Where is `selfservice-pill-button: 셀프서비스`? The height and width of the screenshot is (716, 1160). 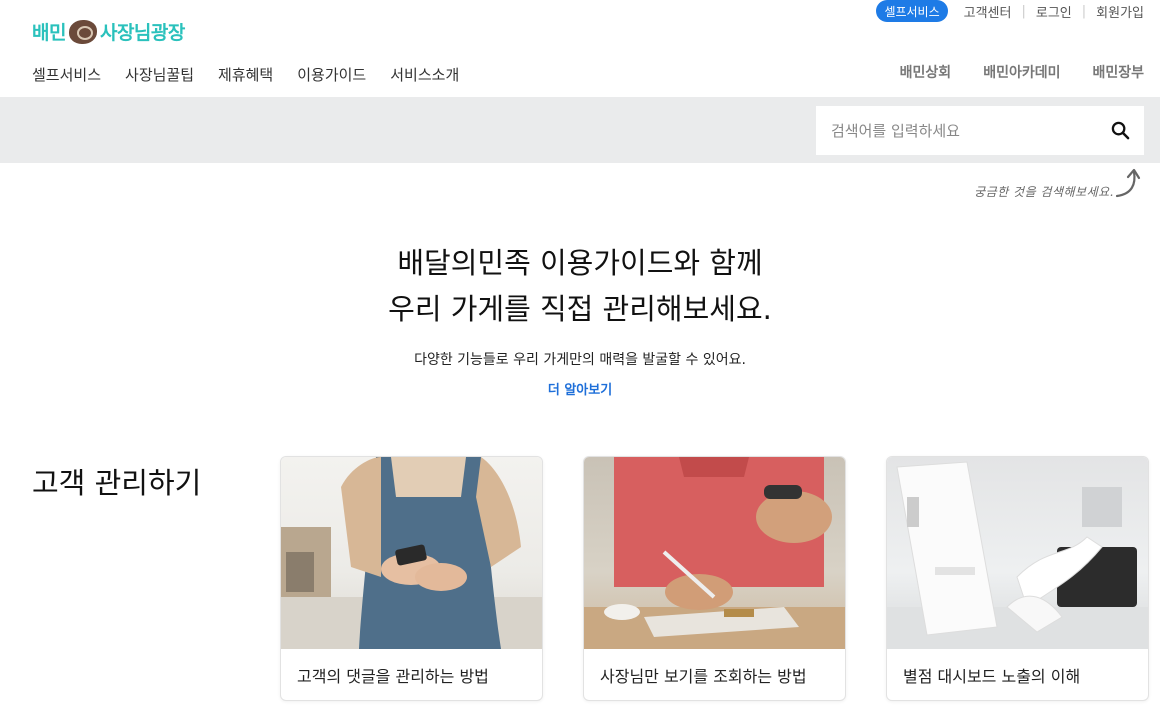 selfservice-pill-button: 셀프서비스 is located at coordinates (912, 11).